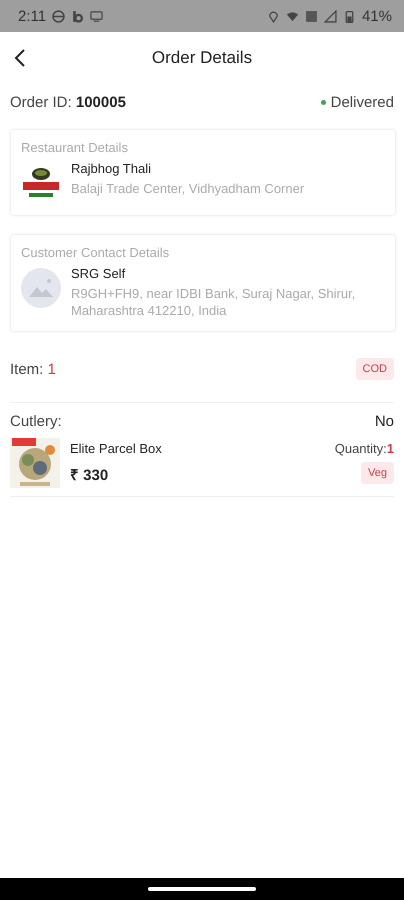 This screenshot has height=900, width=404. Describe the element at coordinates (97, 16) in the screenshot. I see `monitor-icon` at that location.